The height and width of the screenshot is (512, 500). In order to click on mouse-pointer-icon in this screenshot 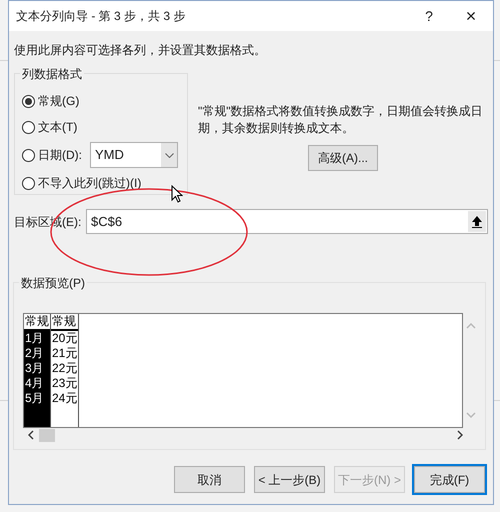, I will do `click(177, 194)`.